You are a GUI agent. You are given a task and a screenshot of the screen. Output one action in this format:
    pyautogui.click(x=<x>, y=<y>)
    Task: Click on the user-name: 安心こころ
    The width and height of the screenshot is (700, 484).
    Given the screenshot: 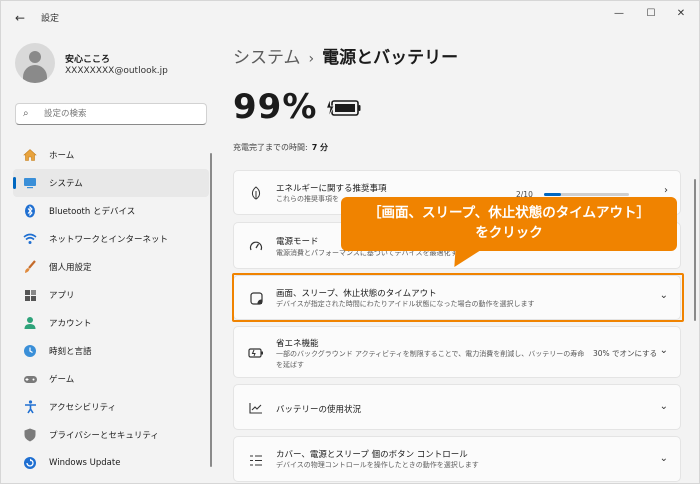 What is the action you would take?
    pyautogui.click(x=88, y=60)
    